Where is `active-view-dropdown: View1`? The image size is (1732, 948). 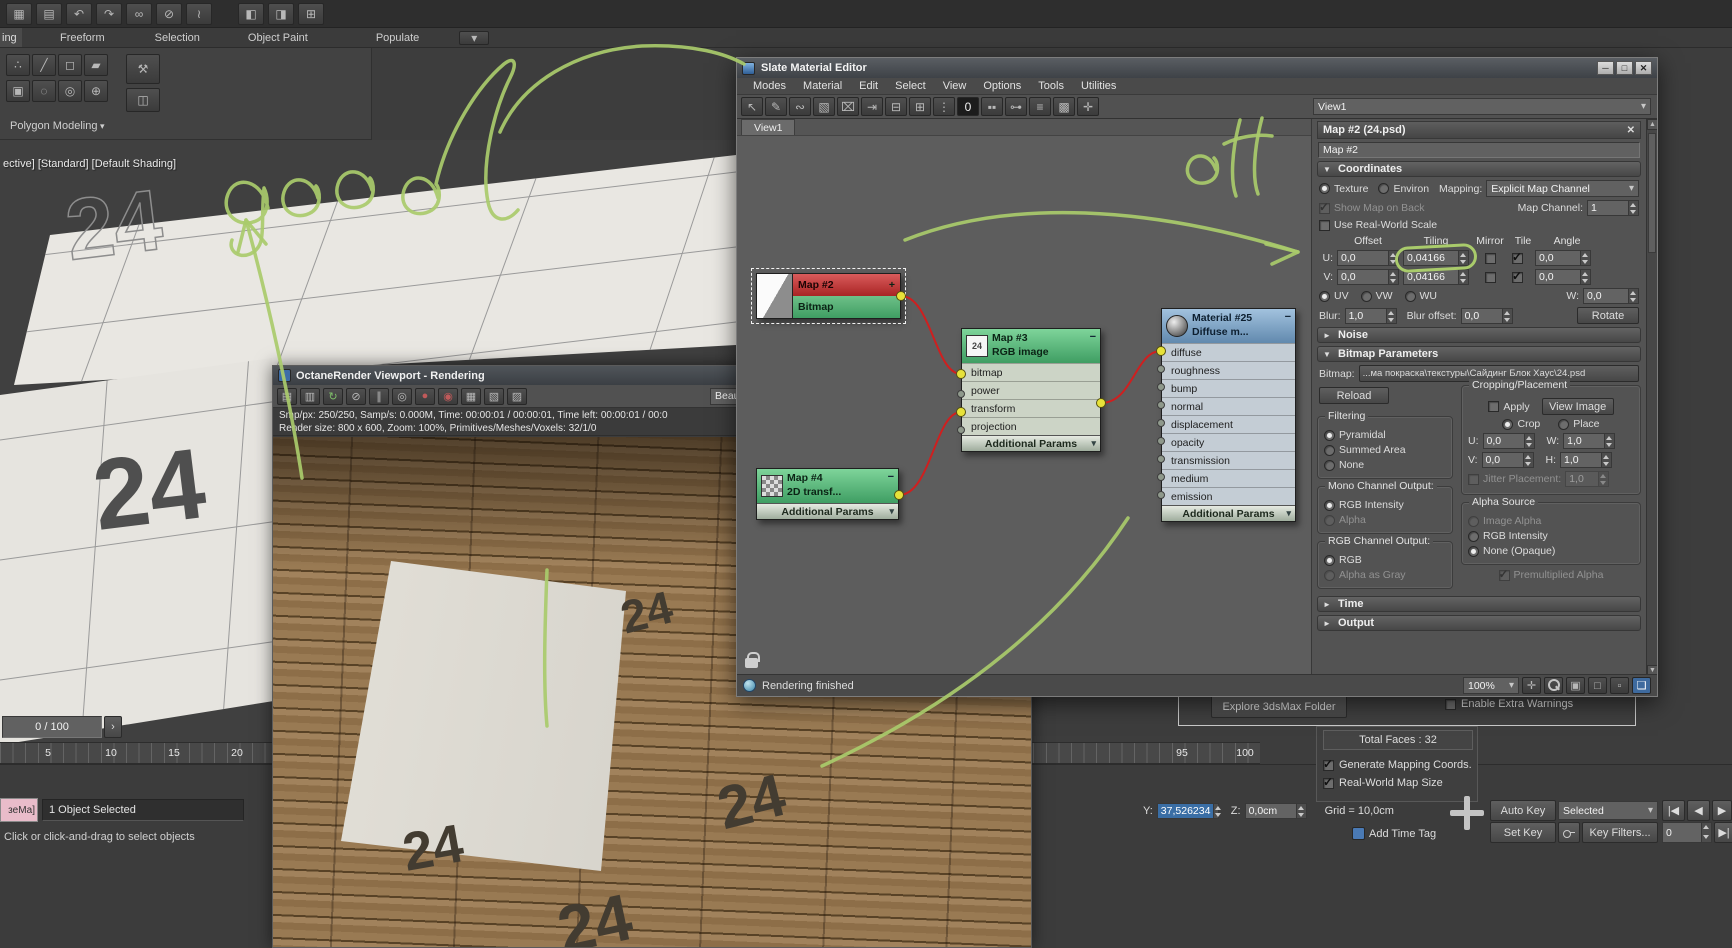
active-view-dropdown: View1 is located at coordinates (1482, 106).